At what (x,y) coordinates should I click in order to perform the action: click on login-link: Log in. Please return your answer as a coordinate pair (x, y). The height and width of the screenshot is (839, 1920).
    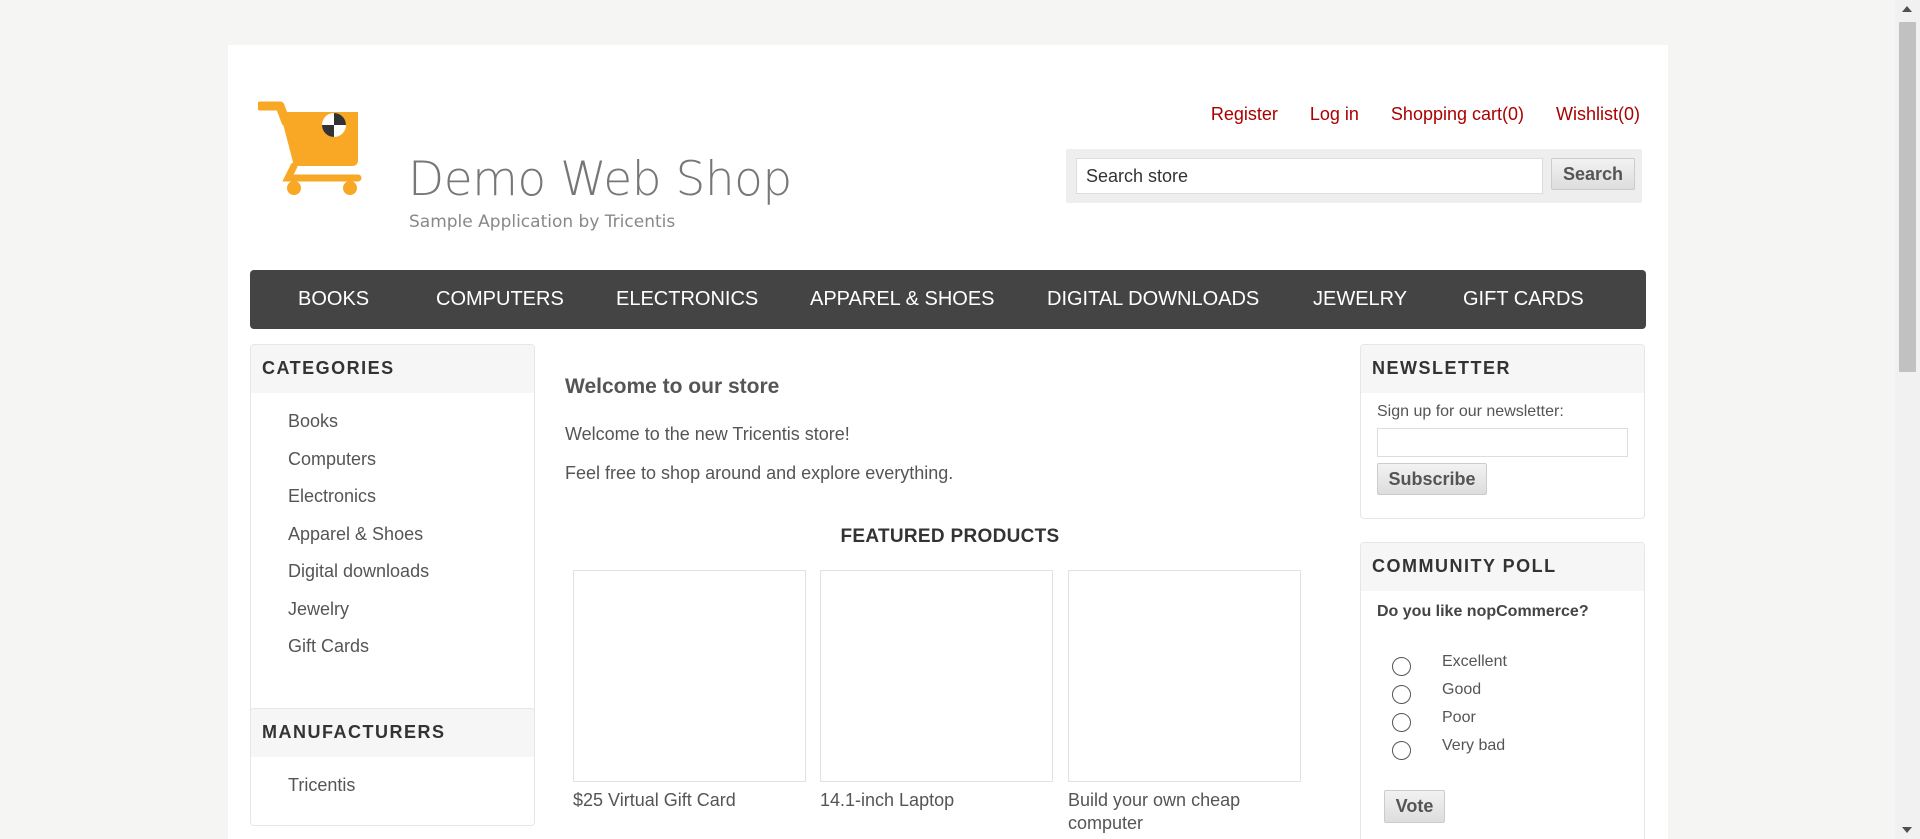
    Looking at the image, I should click on (1334, 114).